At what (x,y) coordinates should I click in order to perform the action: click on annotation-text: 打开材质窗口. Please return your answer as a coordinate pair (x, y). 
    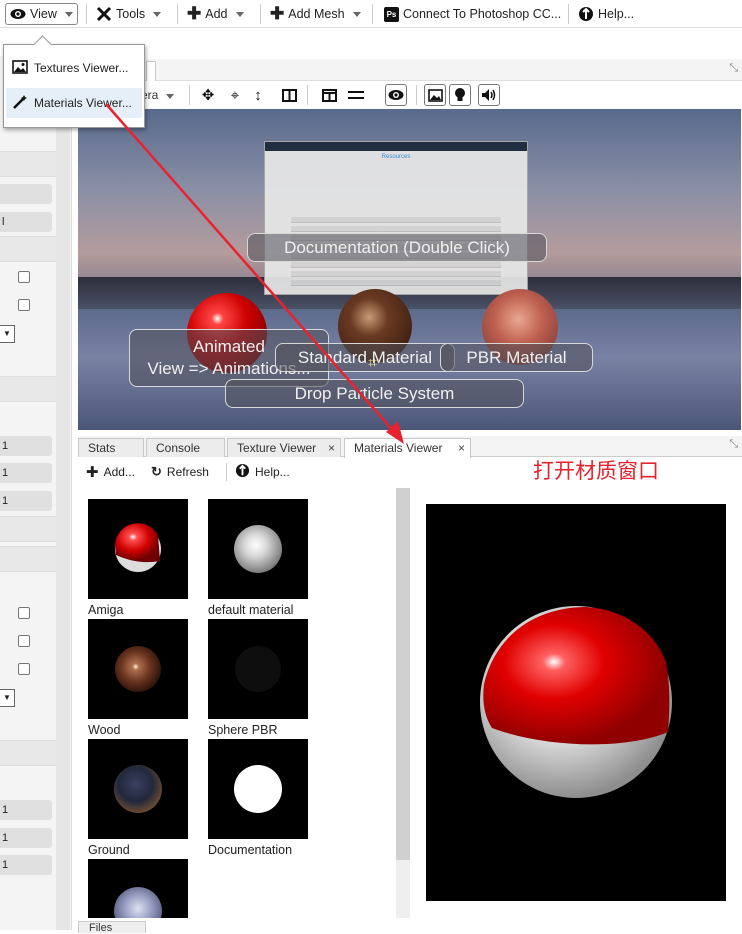
    Looking at the image, I should click on (596, 471).